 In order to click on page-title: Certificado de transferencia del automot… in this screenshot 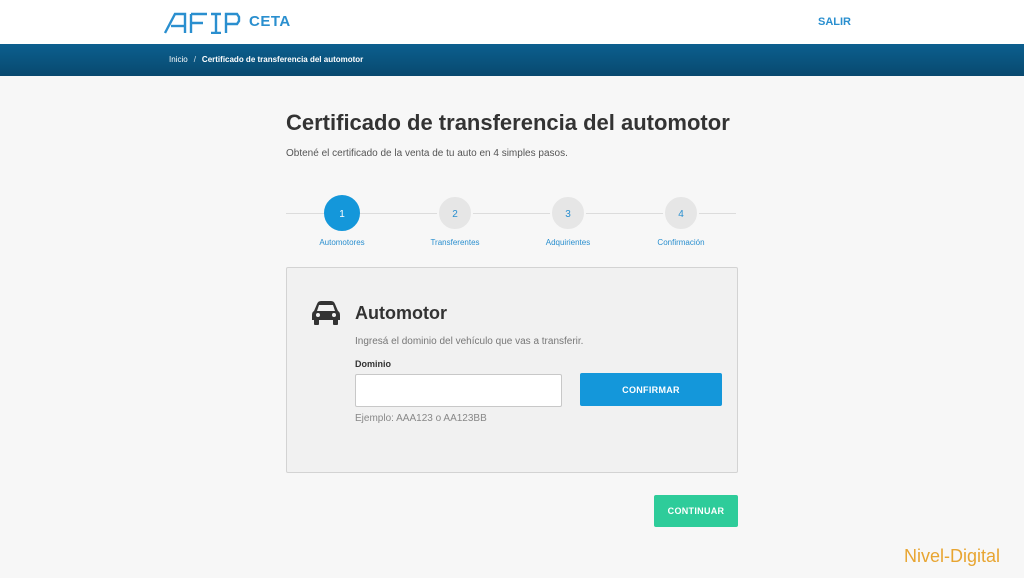, I will do `click(508, 122)`.